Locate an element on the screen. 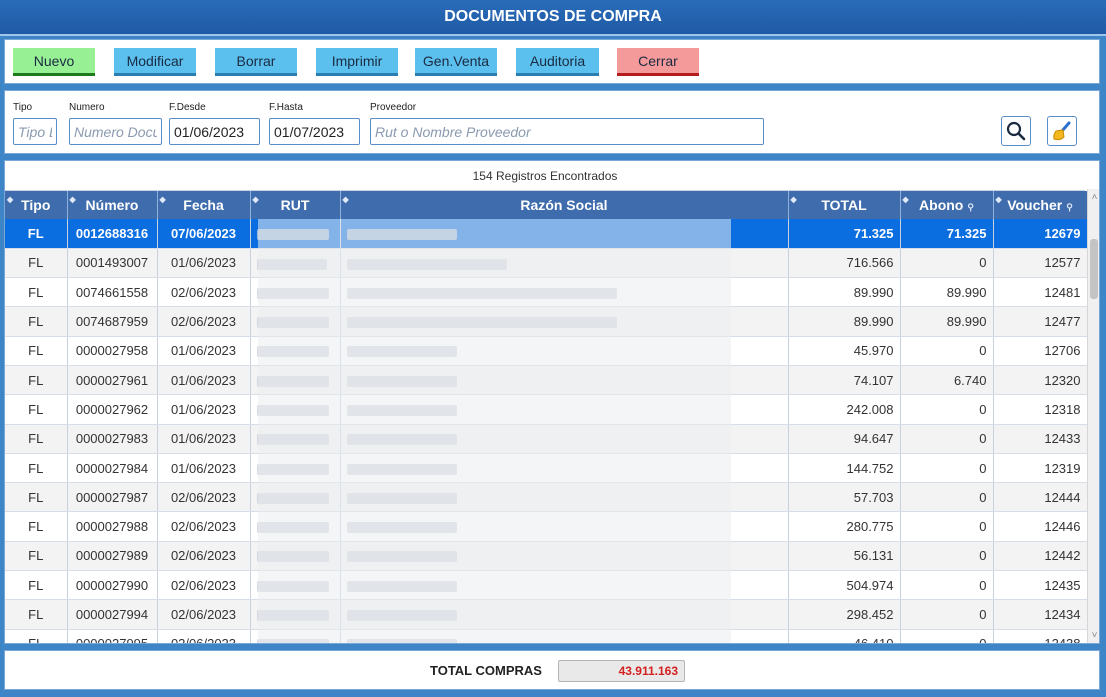  table-row: FL 0001493007 01/06/2023 716.566 0 12577 is located at coordinates (546, 263).